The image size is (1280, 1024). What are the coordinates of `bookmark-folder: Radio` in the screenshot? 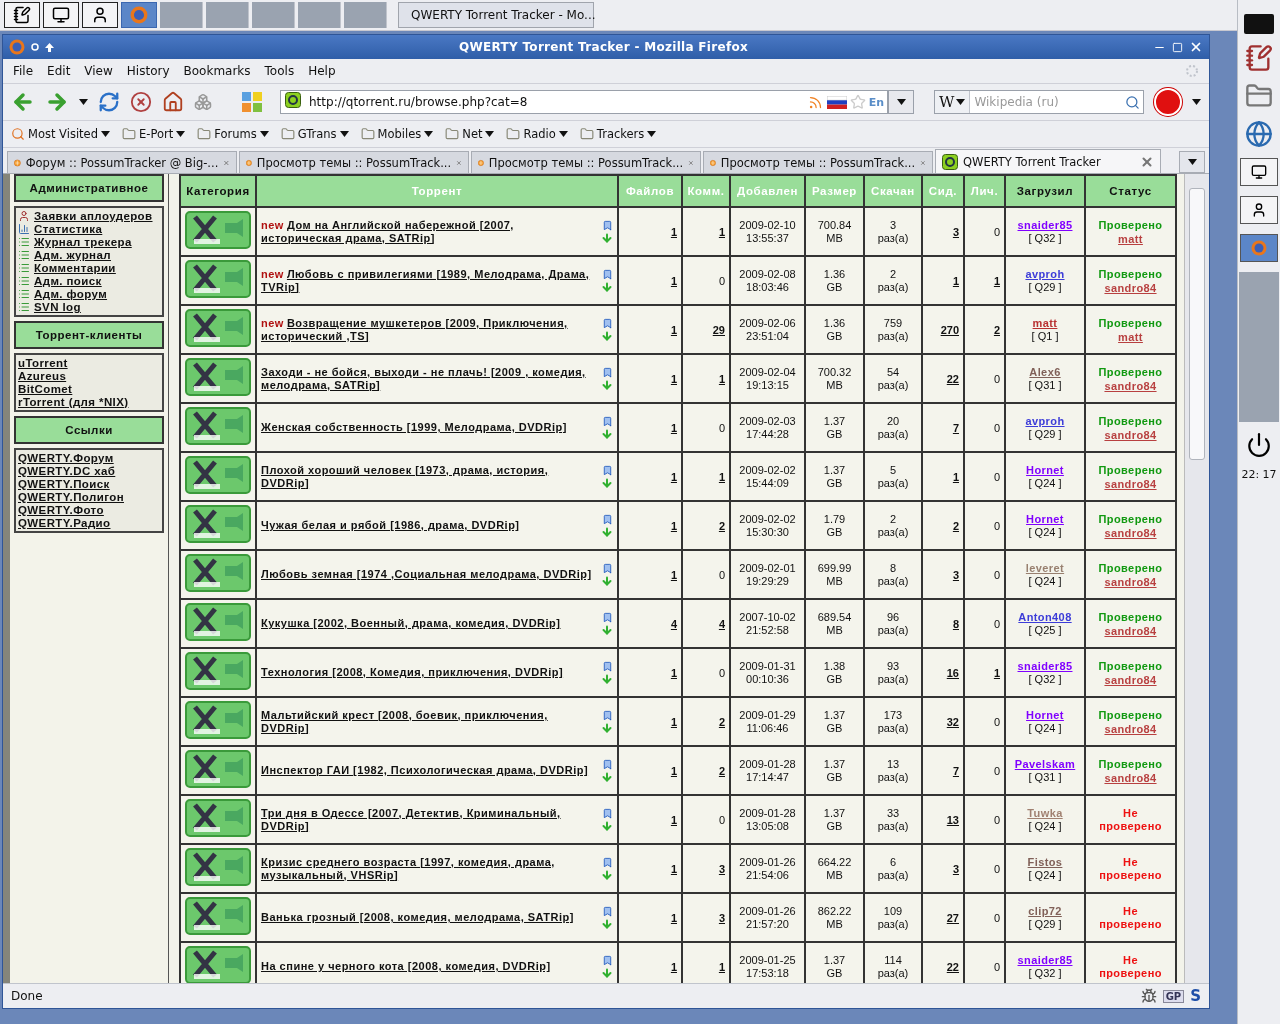 It's located at (537, 134).